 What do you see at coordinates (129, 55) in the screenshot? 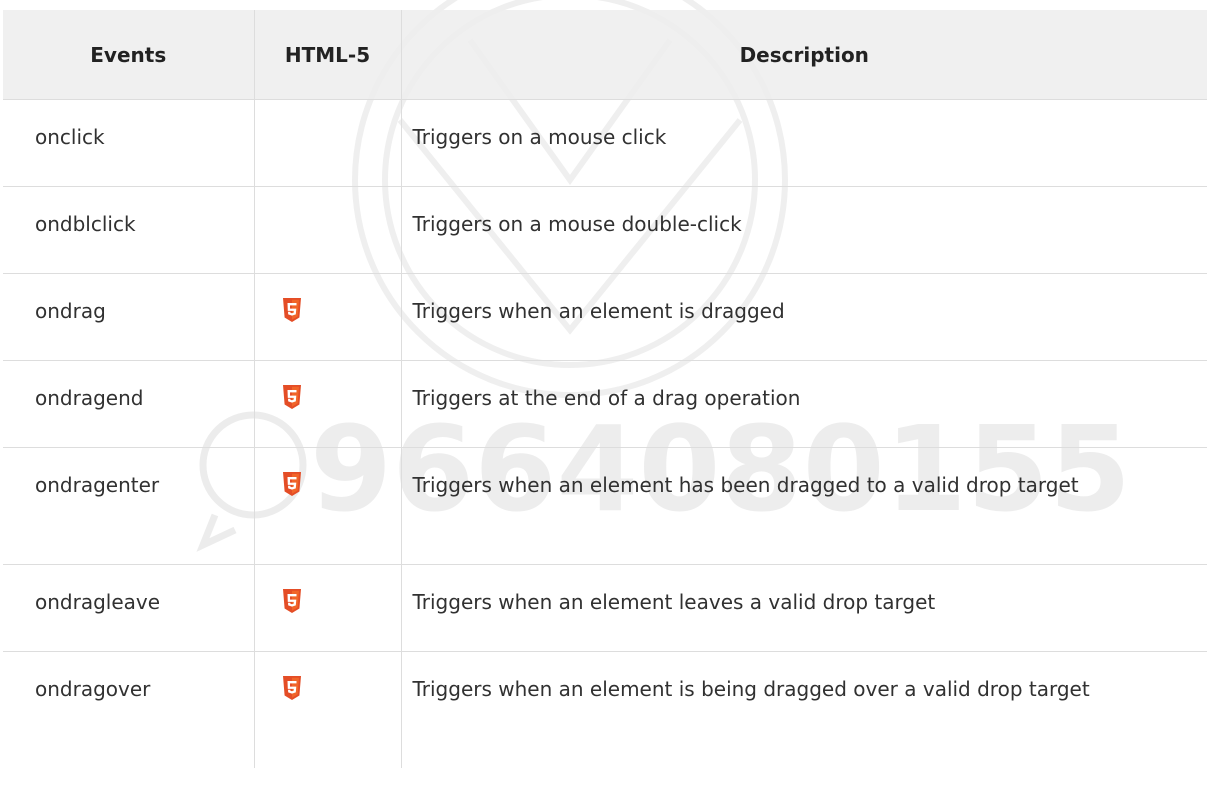
I see `header-events: Events` at bounding box center [129, 55].